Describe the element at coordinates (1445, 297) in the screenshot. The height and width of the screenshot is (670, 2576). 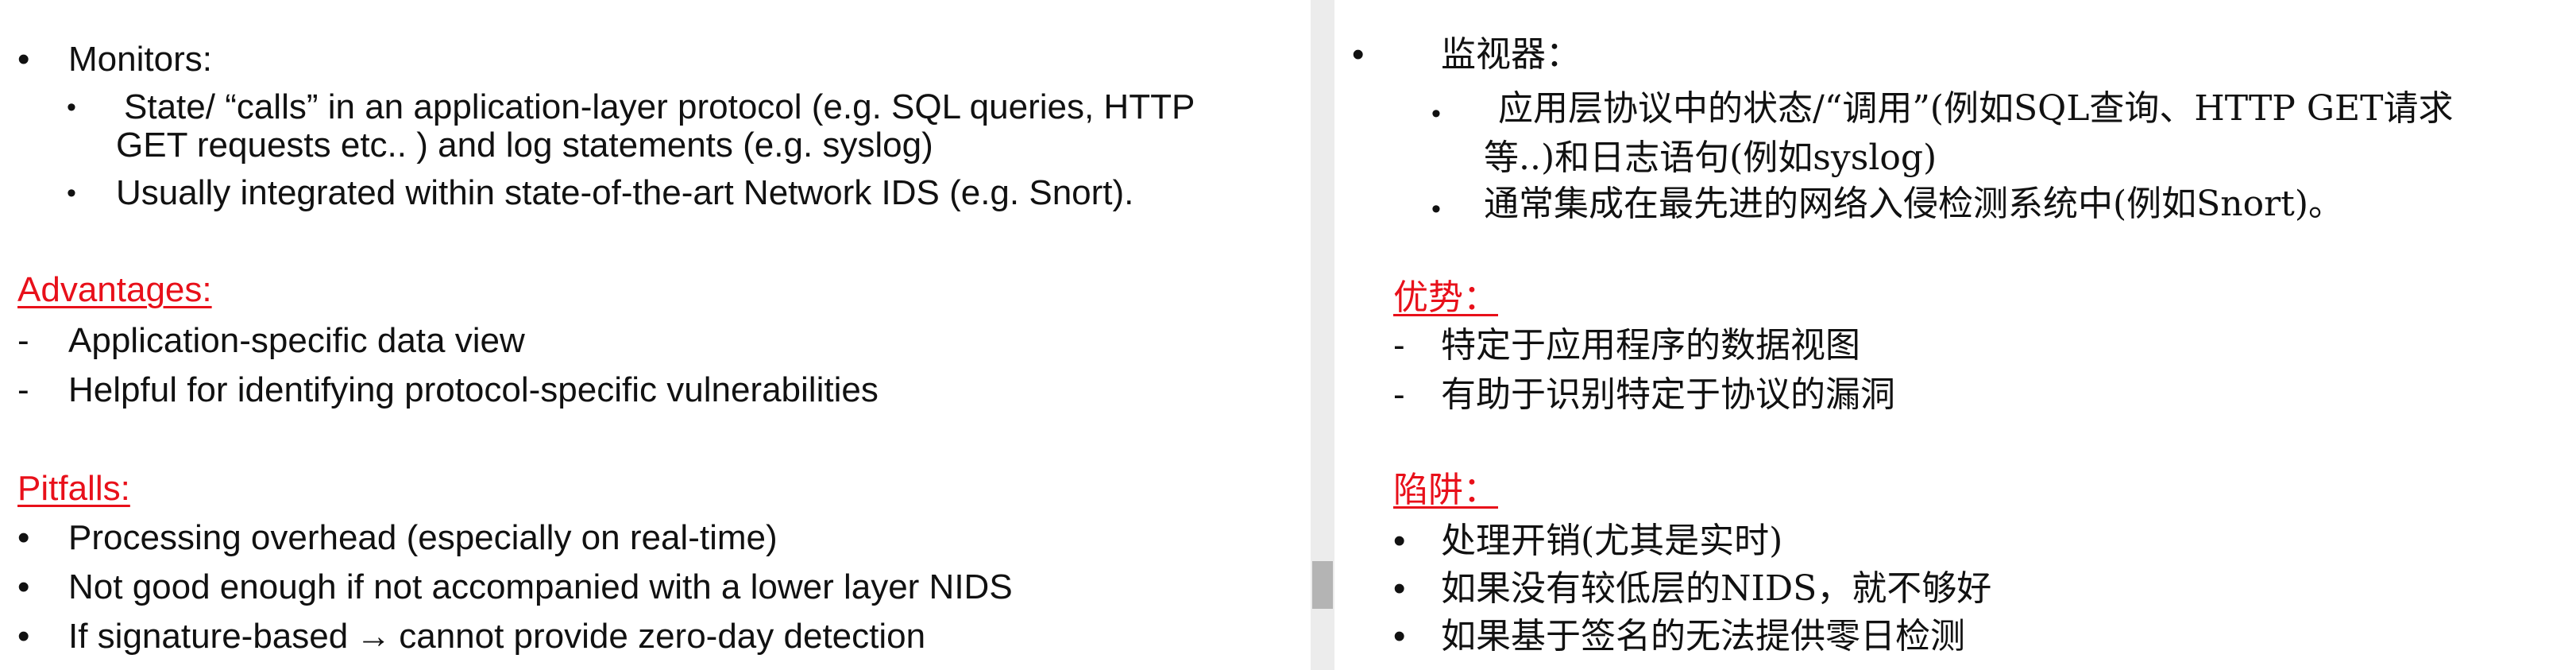
I see `advantages-heading: 优势：` at that location.